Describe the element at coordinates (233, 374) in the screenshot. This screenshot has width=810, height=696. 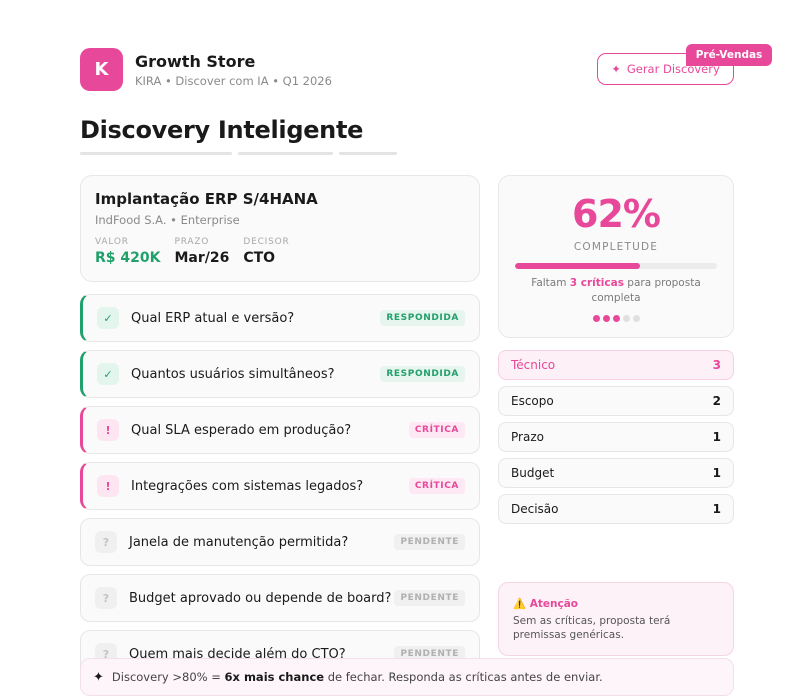
I see `question-text: Quantos usuários simultâneos?` at that location.